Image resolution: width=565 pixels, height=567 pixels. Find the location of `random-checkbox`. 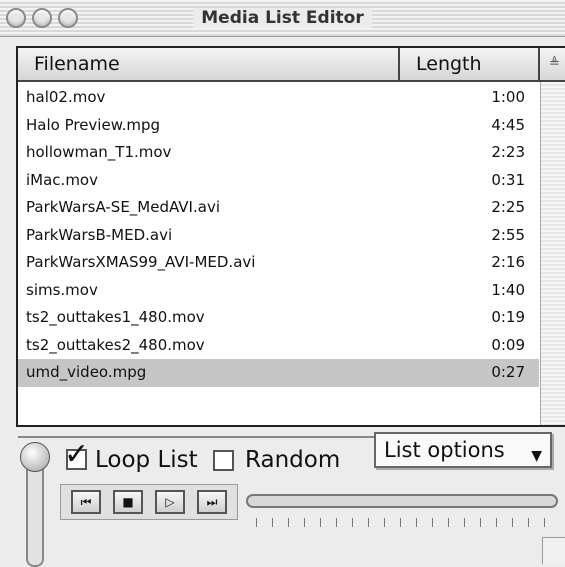

random-checkbox is located at coordinates (223, 460).